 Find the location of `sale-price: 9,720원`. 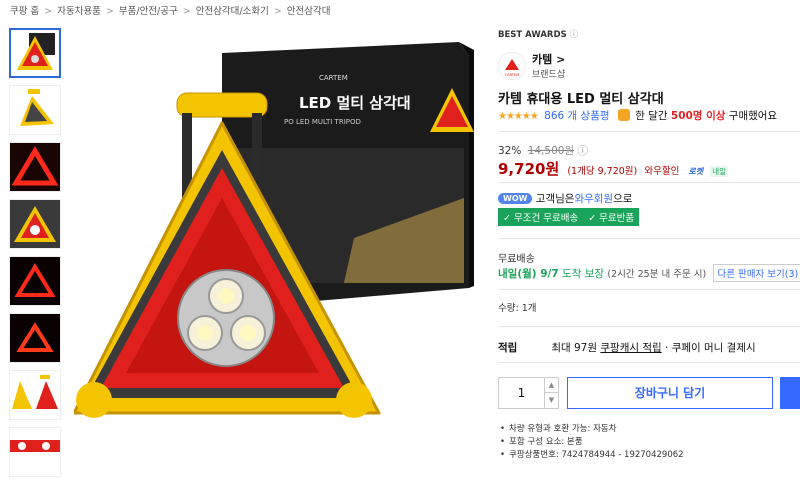

sale-price: 9,720원 is located at coordinates (529, 169).